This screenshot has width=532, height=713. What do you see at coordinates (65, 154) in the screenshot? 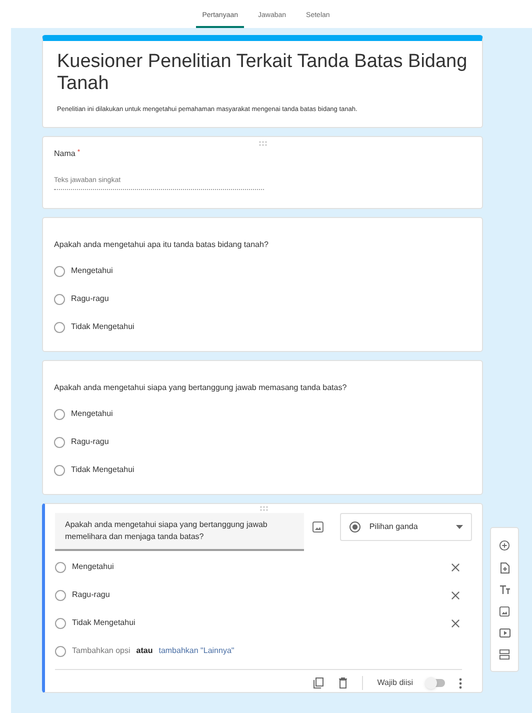
I see `question-title: Nama` at bounding box center [65, 154].